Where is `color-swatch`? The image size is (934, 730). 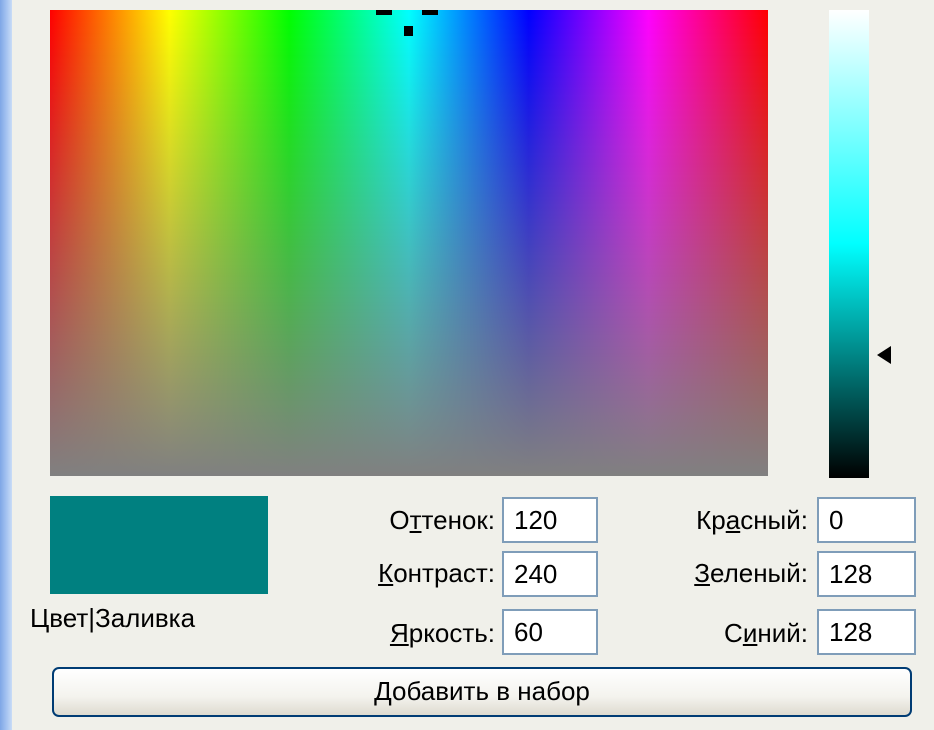
color-swatch is located at coordinates (159, 545).